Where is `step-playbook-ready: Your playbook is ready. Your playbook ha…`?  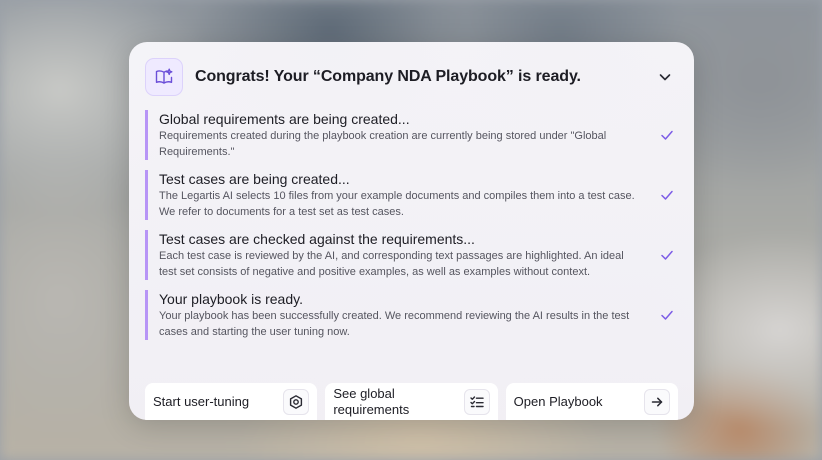 step-playbook-ready: Your playbook is ready. Your playbook ha… is located at coordinates (411, 315).